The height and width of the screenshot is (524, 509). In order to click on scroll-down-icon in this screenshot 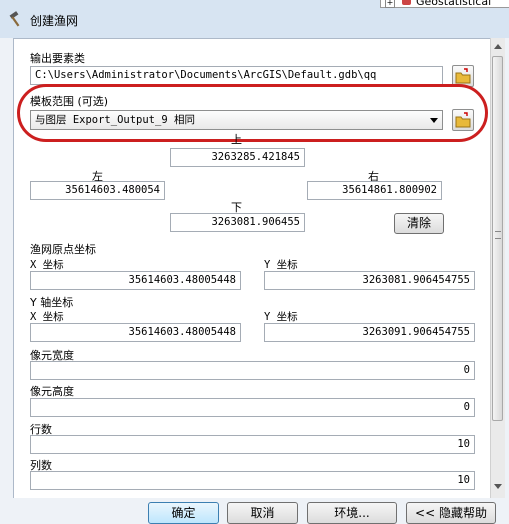, I will do `click(498, 486)`.